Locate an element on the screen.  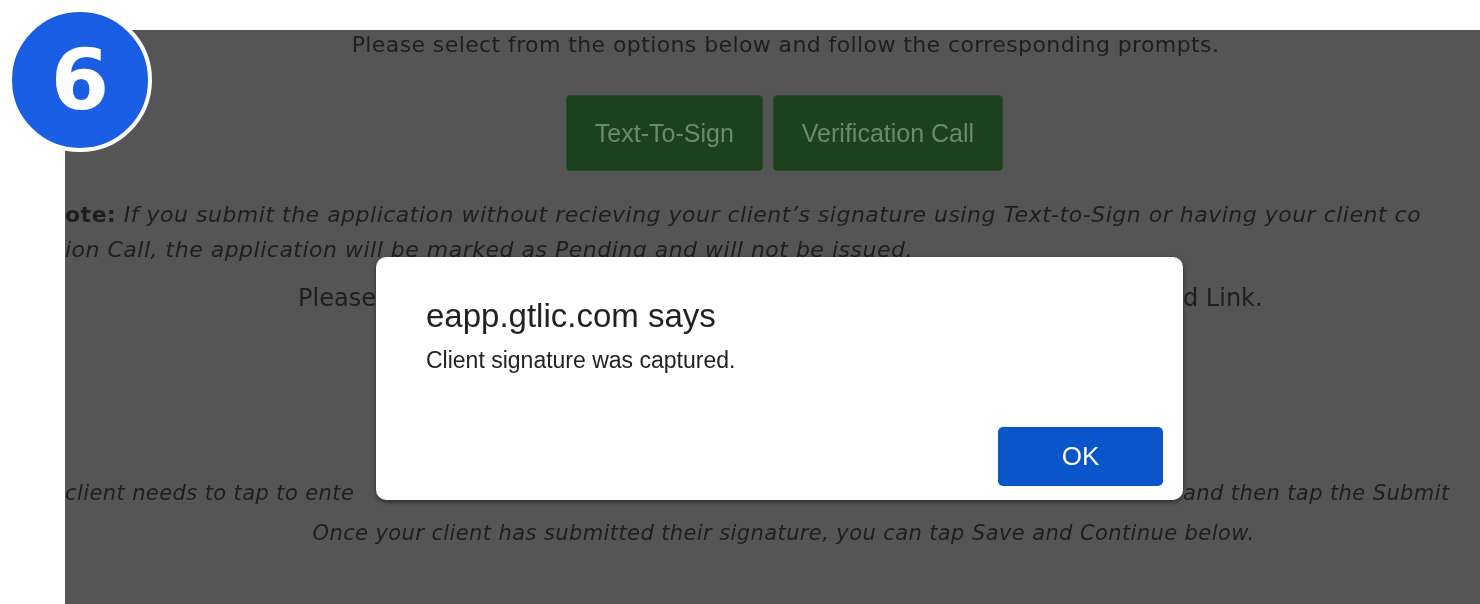
dialog-title: eapp.gtlic.com says is located at coordinates (571, 316).